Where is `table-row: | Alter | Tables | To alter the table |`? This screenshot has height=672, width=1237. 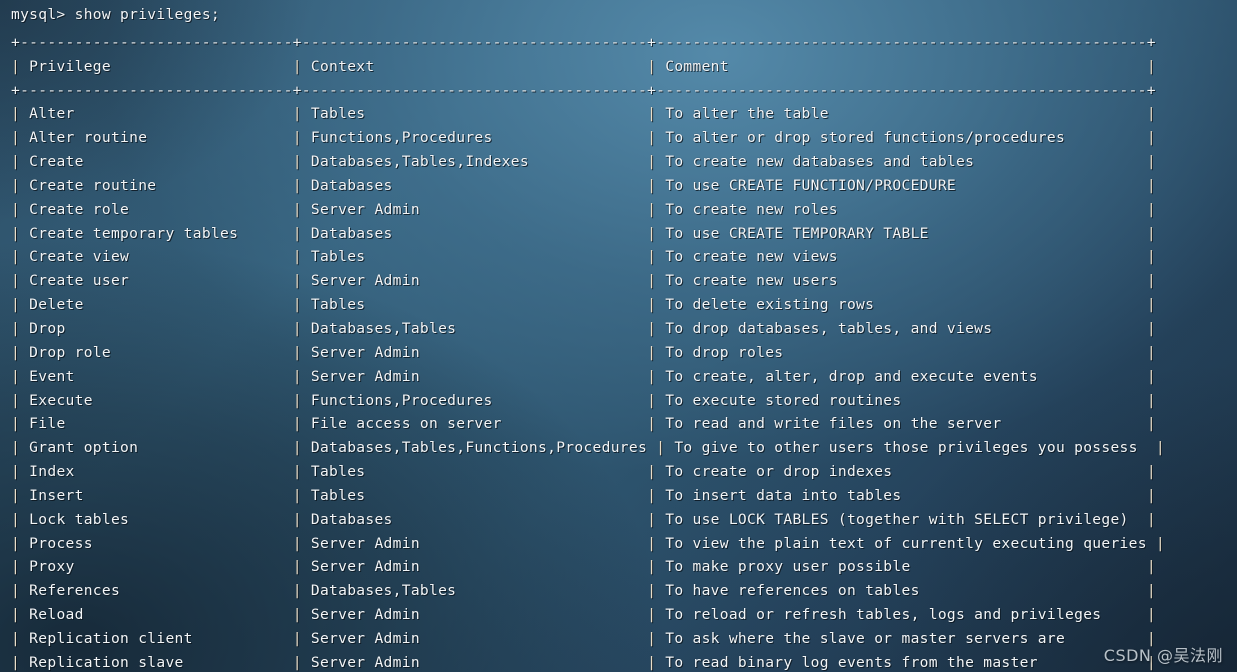
table-row: | Alter | Tables | To alter the table | is located at coordinates (624, 114).